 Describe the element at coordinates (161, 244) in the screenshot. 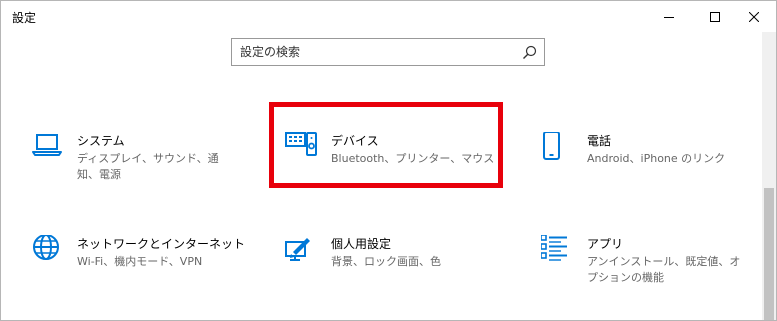

I see `category-name: ネットワークとインターネット` at that location.